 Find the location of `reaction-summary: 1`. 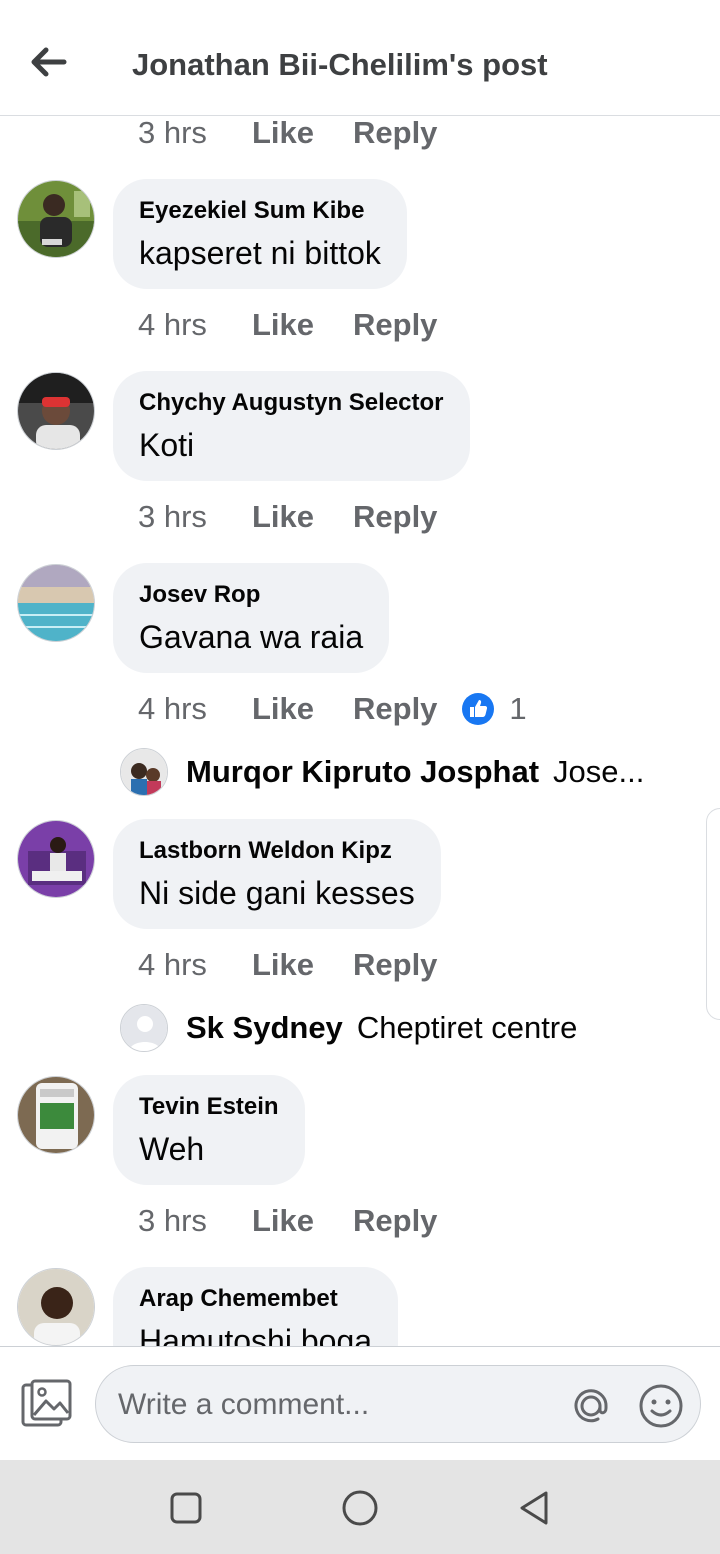

reaction-summary: 1 is located at coordinates (494, 709).